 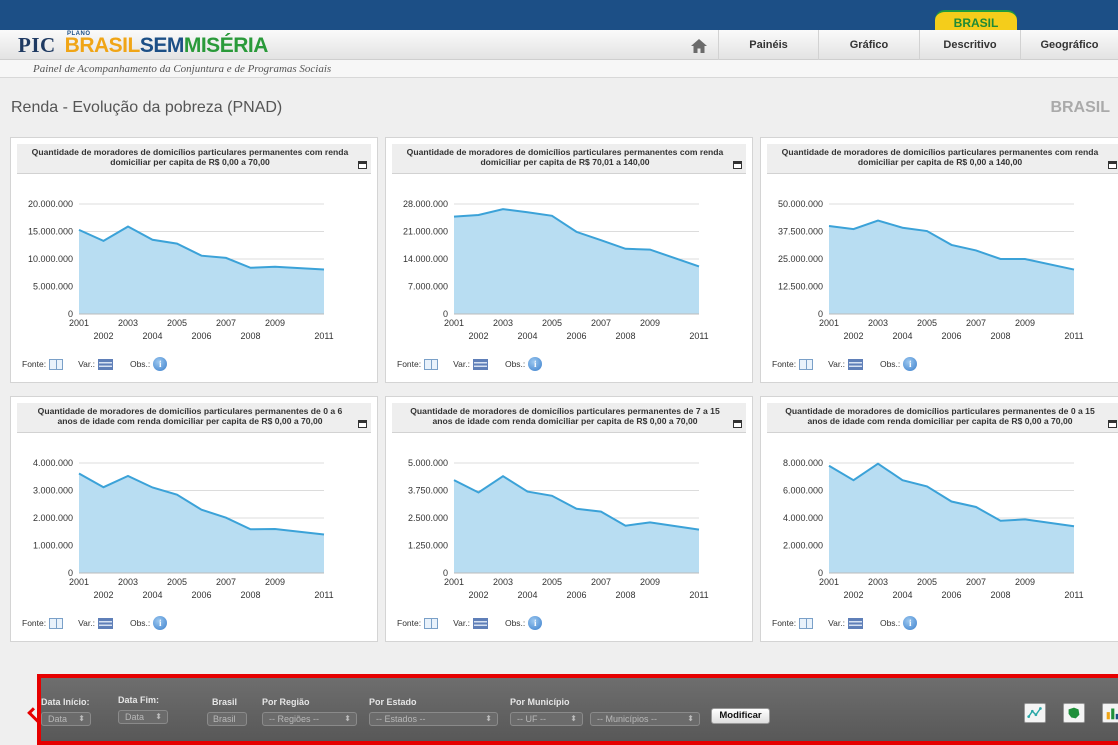 I want to click on brasil-tab: BRASIL, so click(x=976, y=20).